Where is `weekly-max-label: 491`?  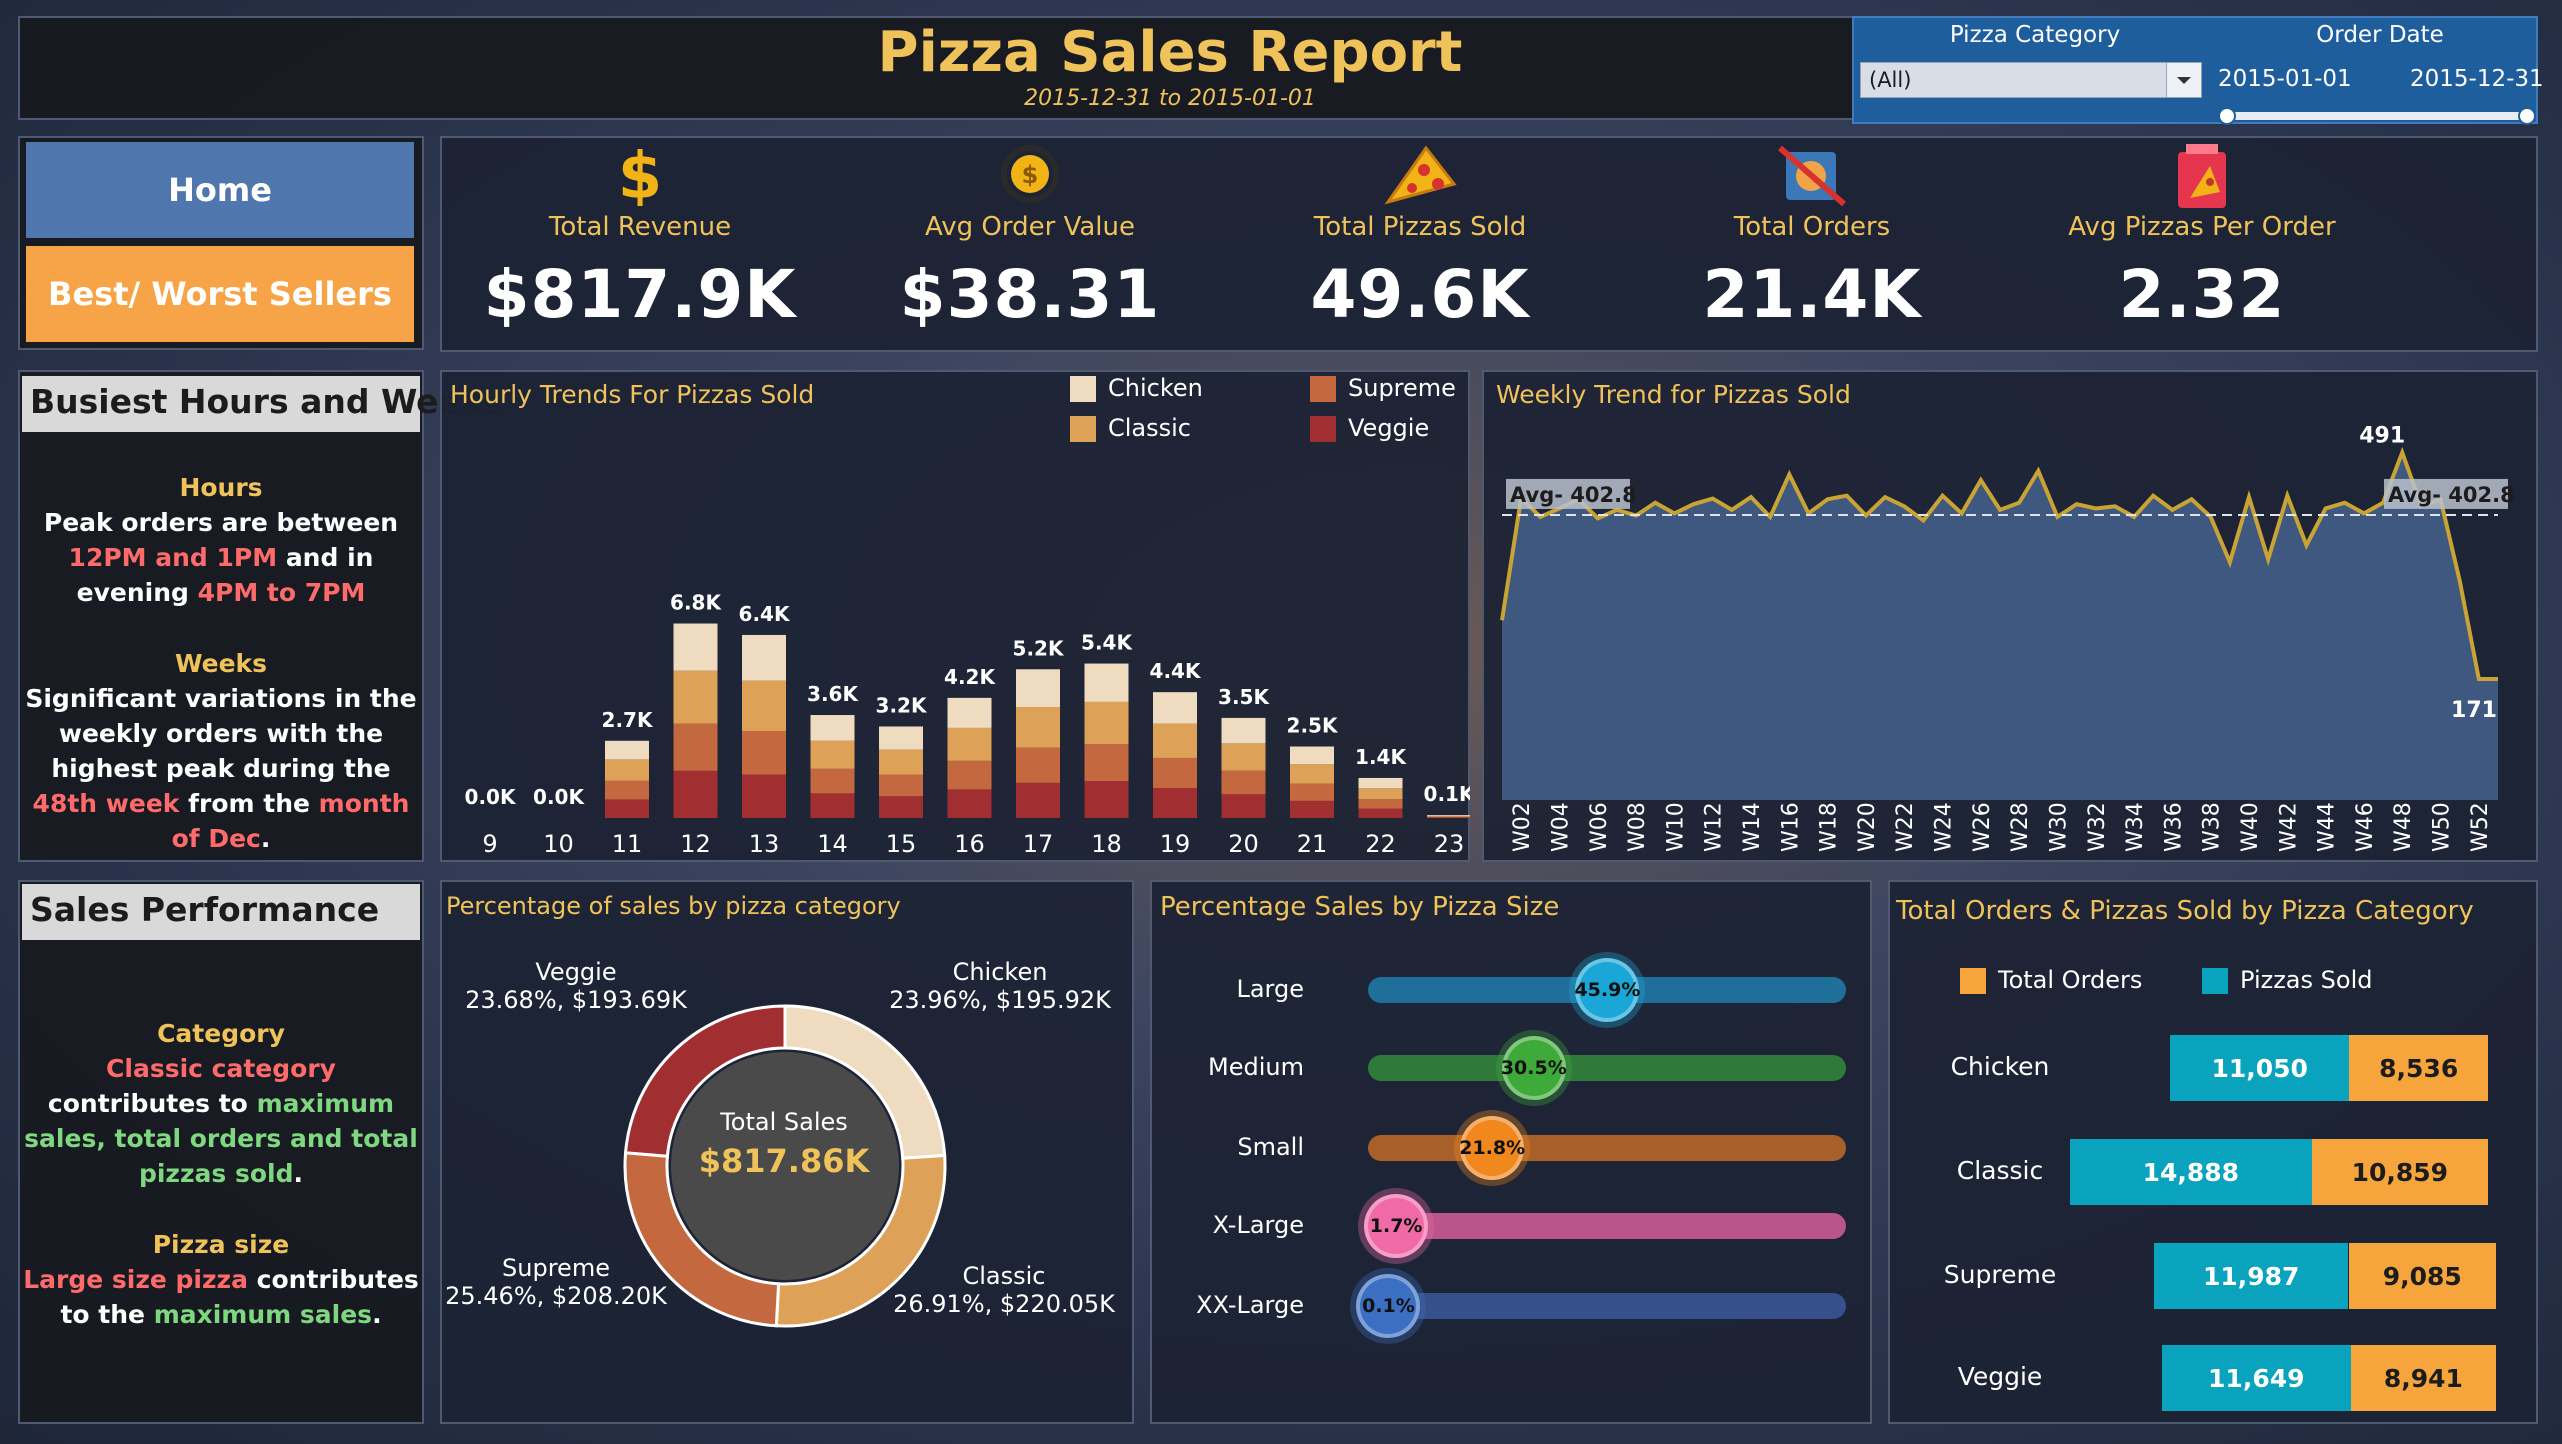
weekly-max-label: 491 is located at coordinates (2382, 436).